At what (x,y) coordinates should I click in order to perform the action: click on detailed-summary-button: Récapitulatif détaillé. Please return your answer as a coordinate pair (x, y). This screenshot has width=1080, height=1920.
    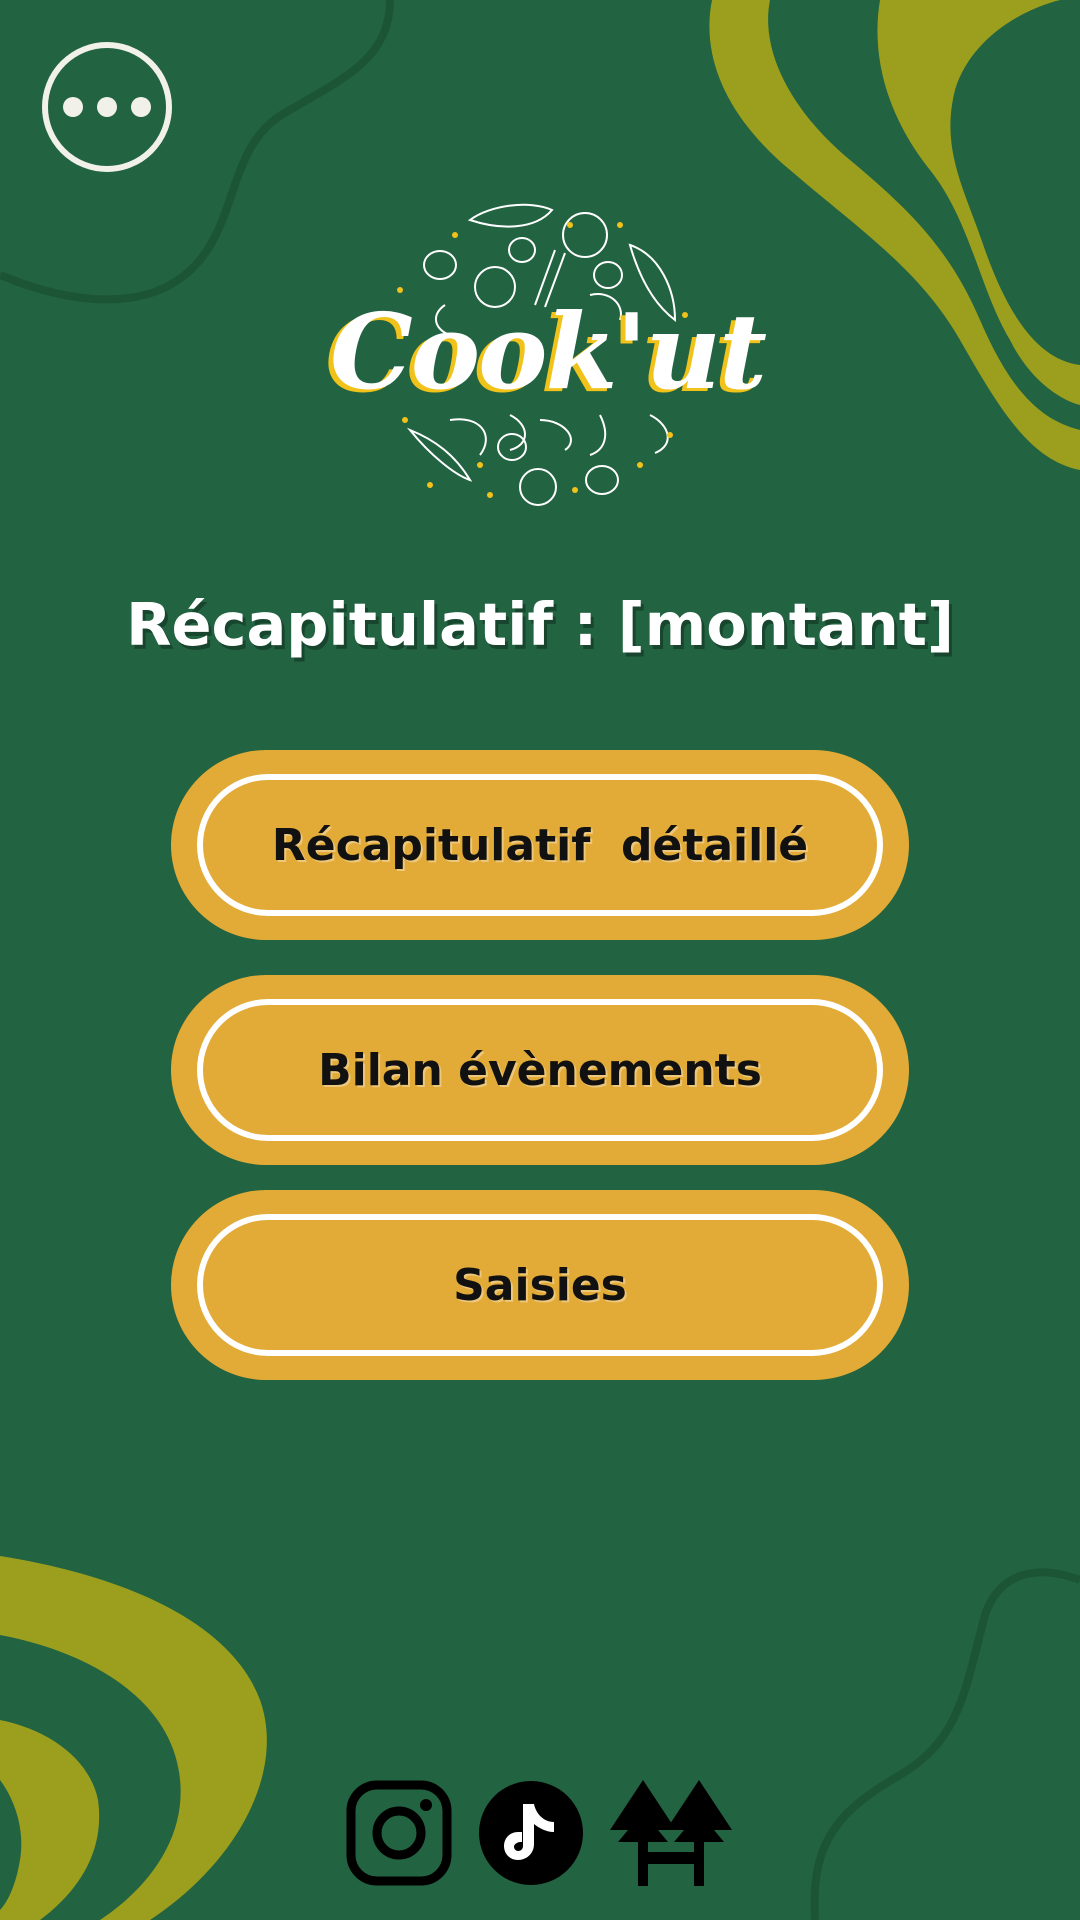
    Looking at the image, I should click on (540, 845).